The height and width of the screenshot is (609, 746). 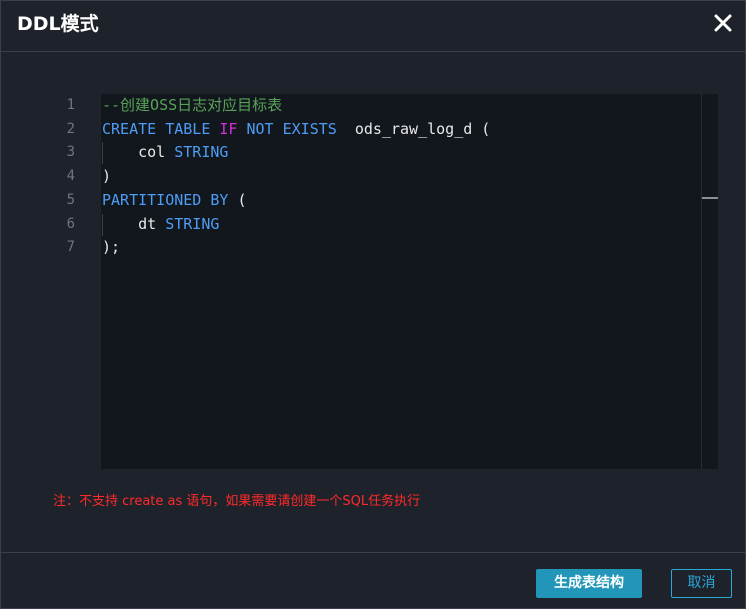 I want to click on footer-divider, so click(x=373, y=552).